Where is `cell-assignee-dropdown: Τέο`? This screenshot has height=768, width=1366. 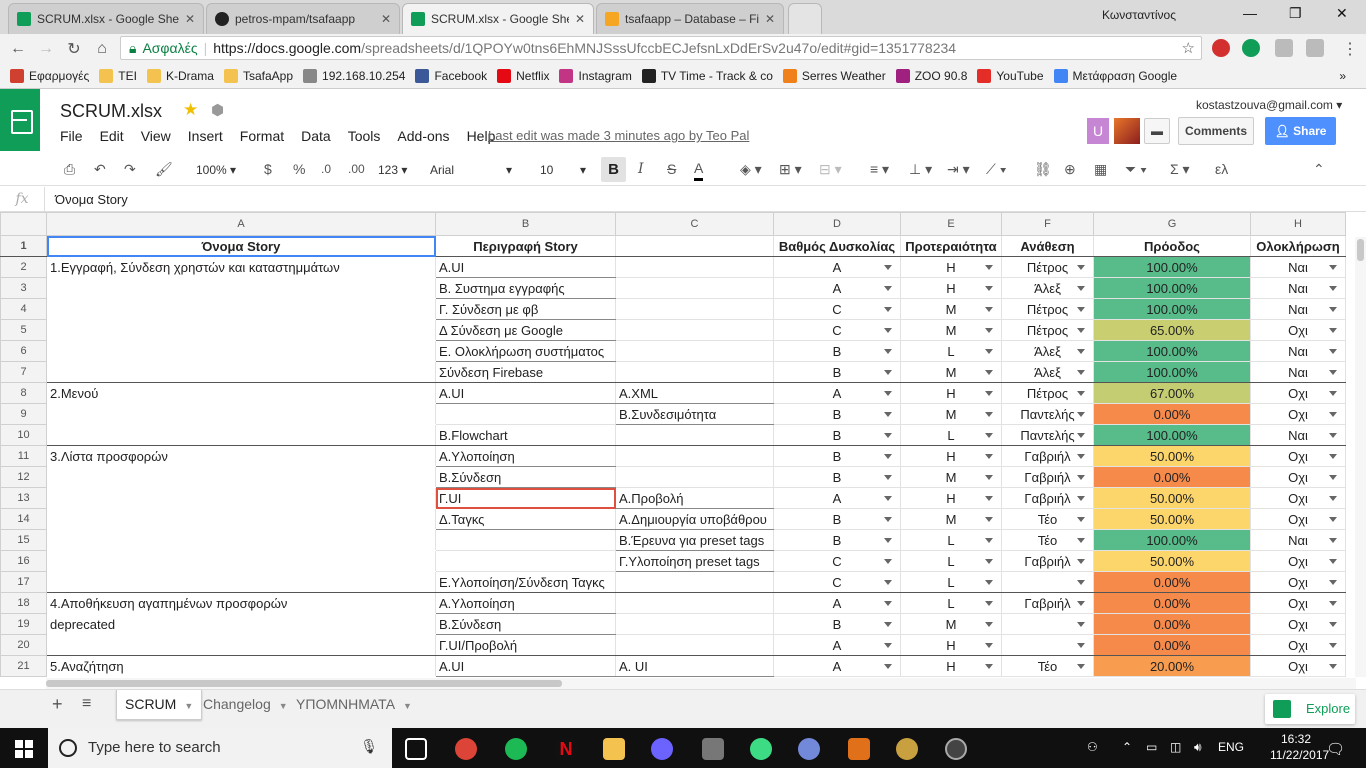 cell-assignee-dropdown: Τέο is located at coordinates (1047, 540).